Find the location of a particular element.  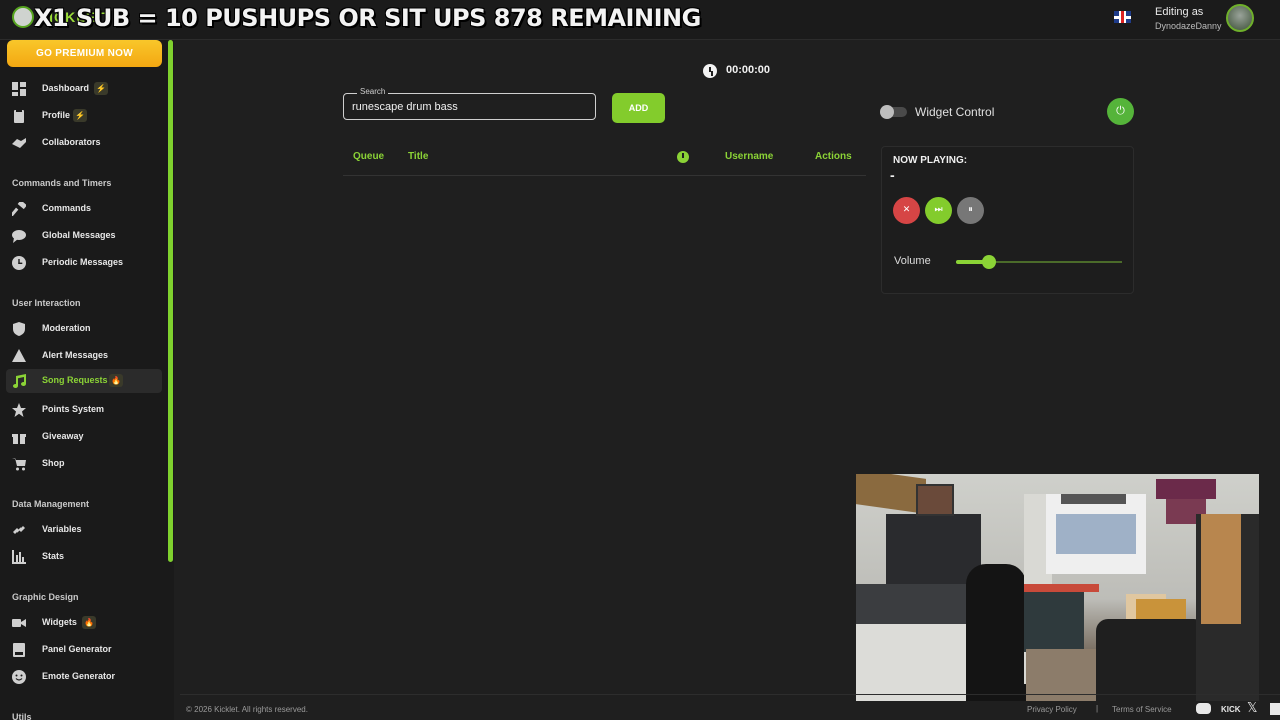

skip-icon: ⏭ is located at coordinates (938, 210).